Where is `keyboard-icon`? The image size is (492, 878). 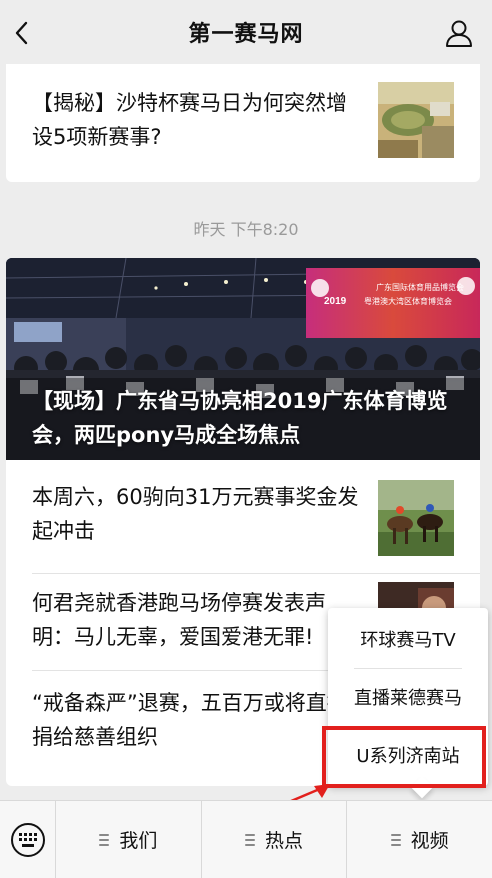
keyboard-icon is located at coordinates (27, 840).